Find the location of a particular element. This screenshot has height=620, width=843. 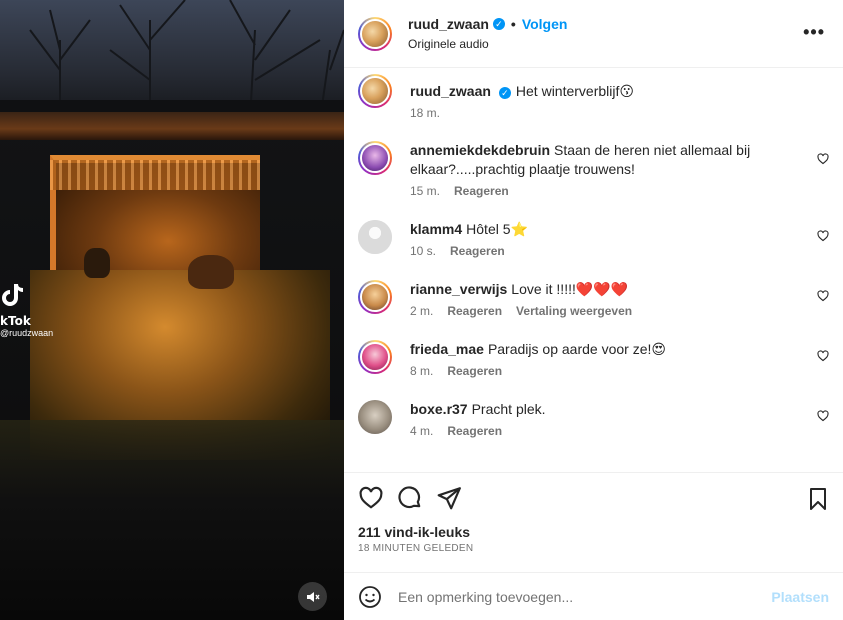

mute-button is located at coordinates (312, 596).